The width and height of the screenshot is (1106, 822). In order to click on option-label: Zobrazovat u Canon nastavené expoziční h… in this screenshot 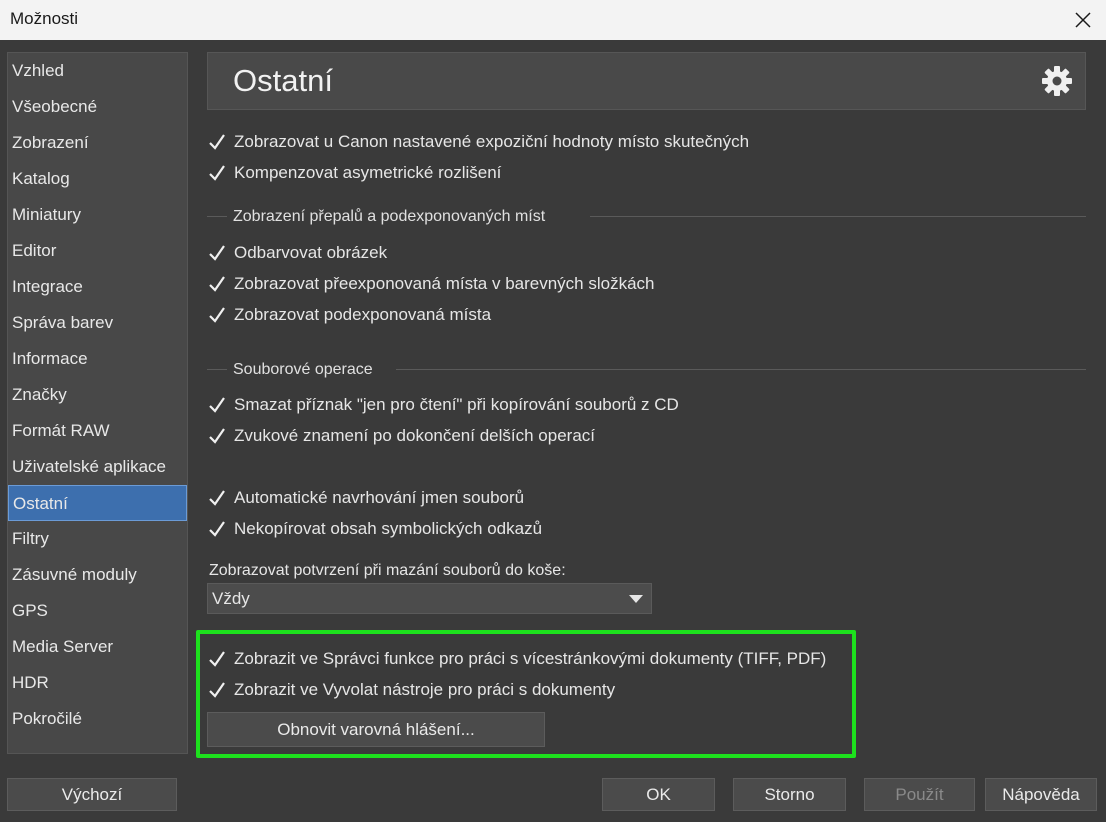, I will do `click(492, 141)`.